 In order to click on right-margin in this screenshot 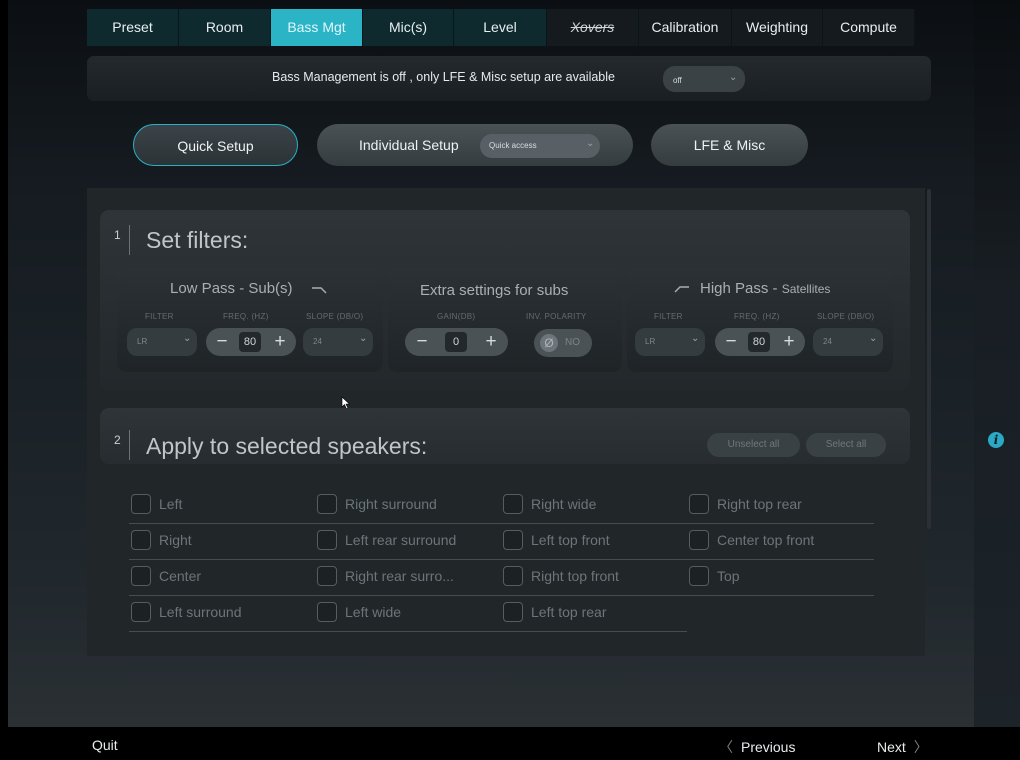, I will do `click(997, 363)`.